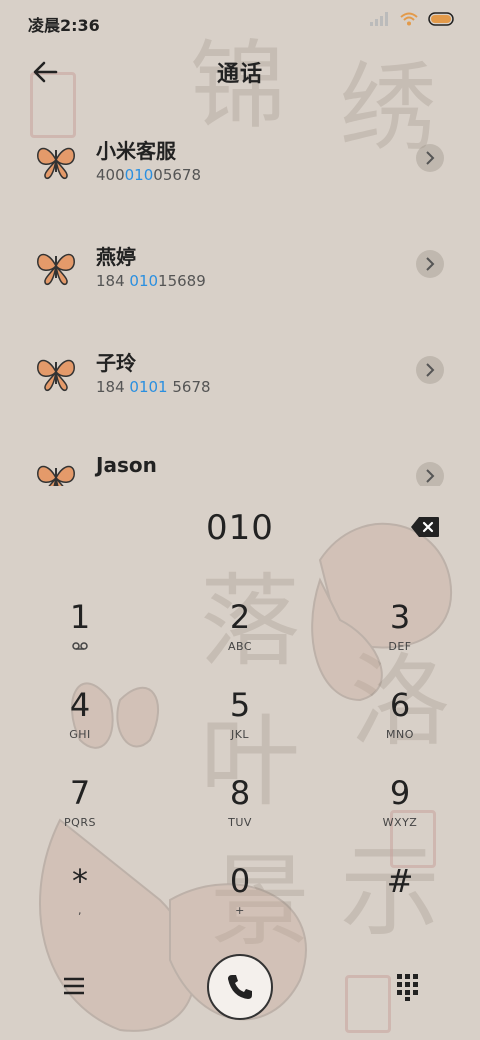  Describe the element at coordinates (240, 646) in the screenshot. I see `key-letters: ABC` at that location.